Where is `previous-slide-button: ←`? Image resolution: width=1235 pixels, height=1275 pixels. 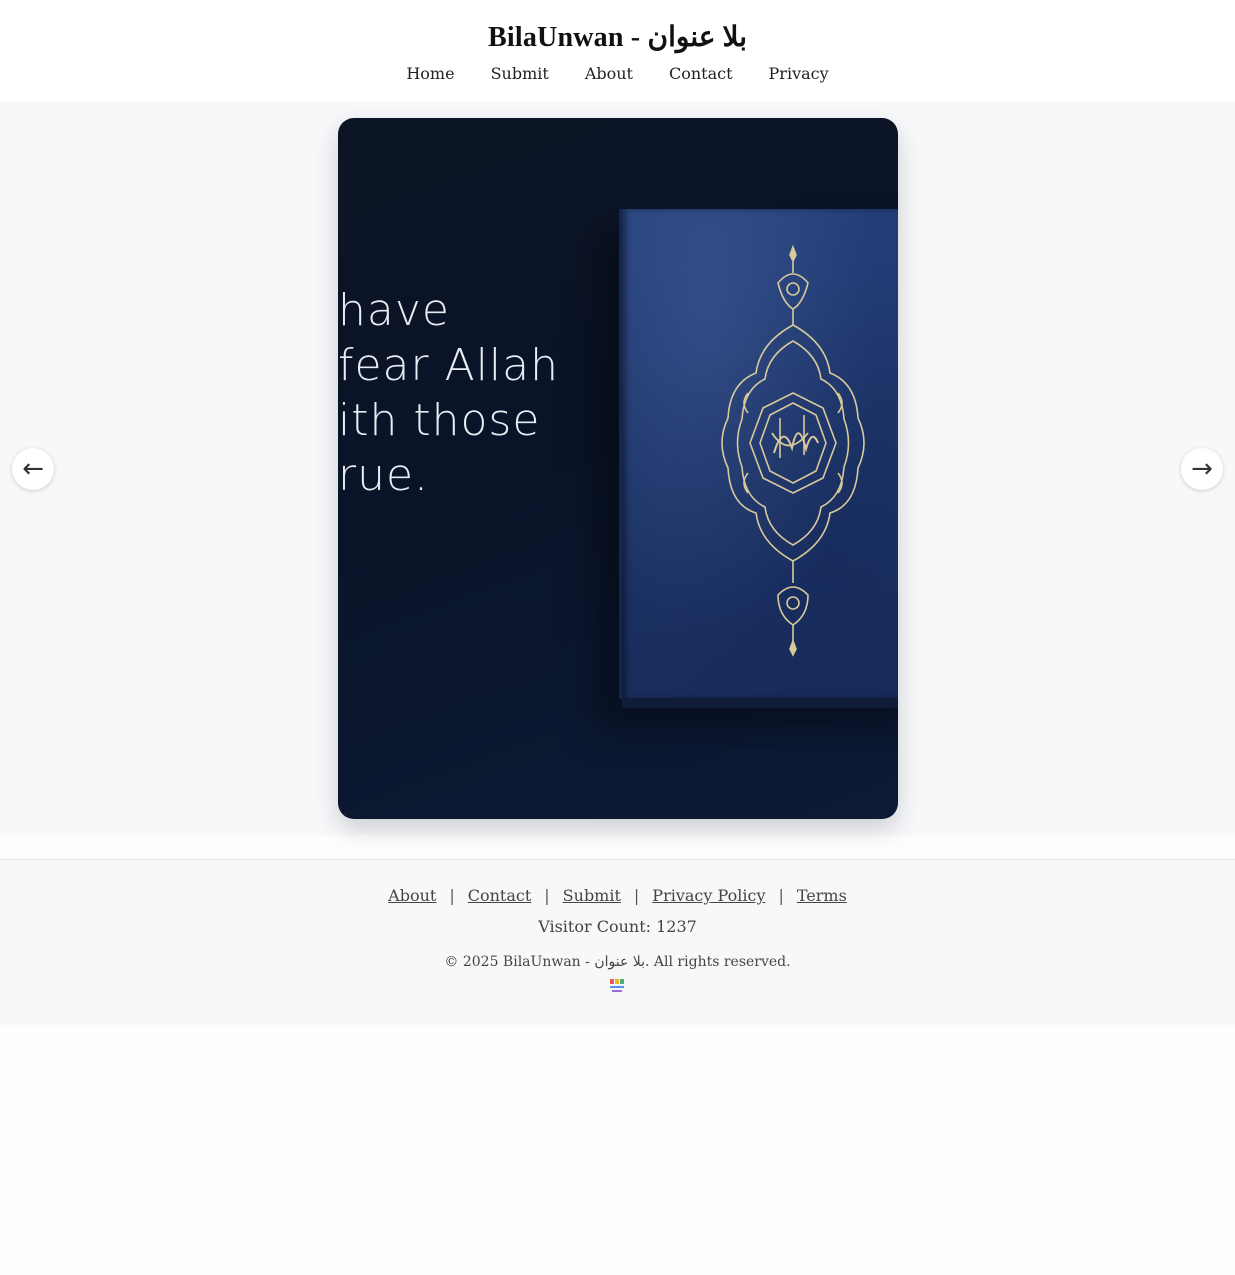
previous-slide-button: ← is located at coordinates (33, 469).